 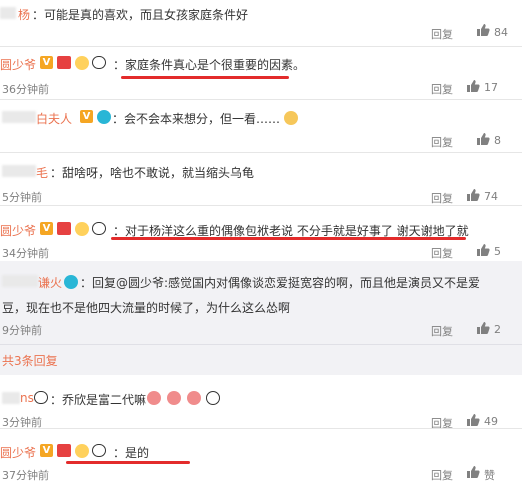 I want to click on comment-username: 杨, so click(x=24, y=14).